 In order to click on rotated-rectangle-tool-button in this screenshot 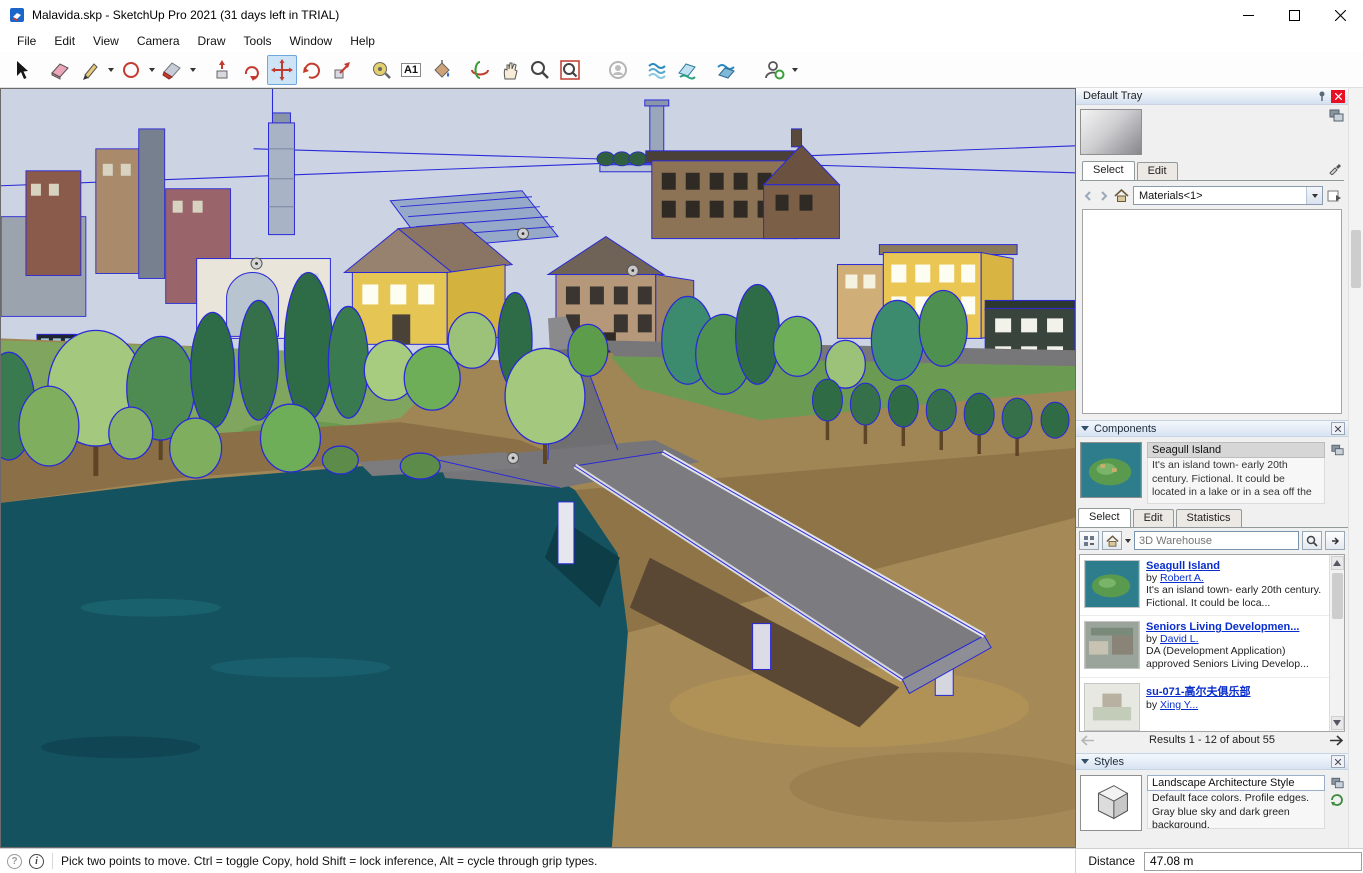, I will do `click(172, 70)`.